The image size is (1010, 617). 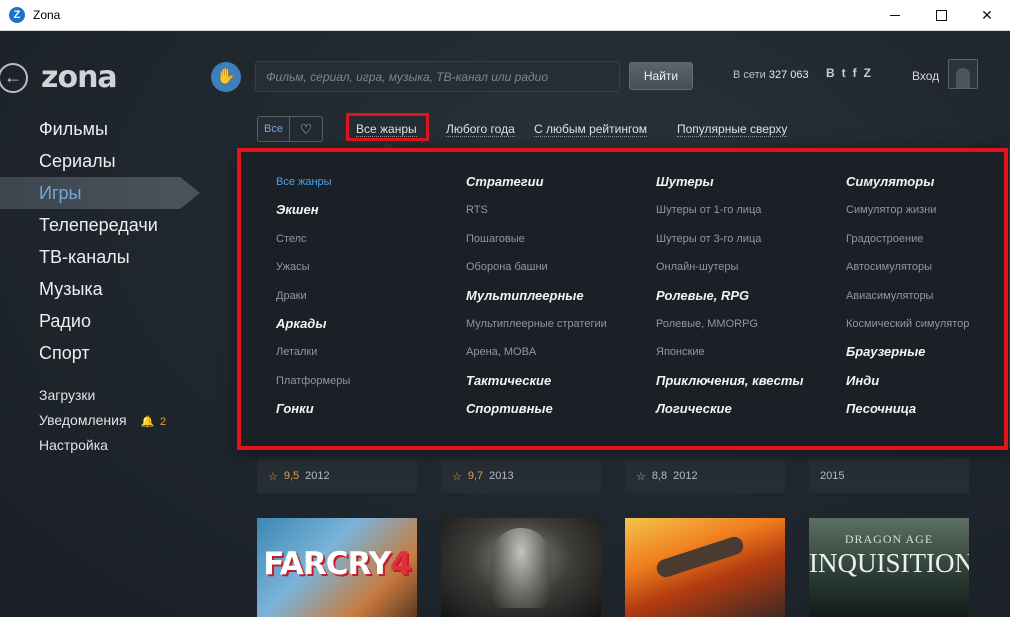 What do you see at coordinates (907, 267) in the screenshot?
I see `genre-item: Автосимуляторы` at bounding box center [907, 267].